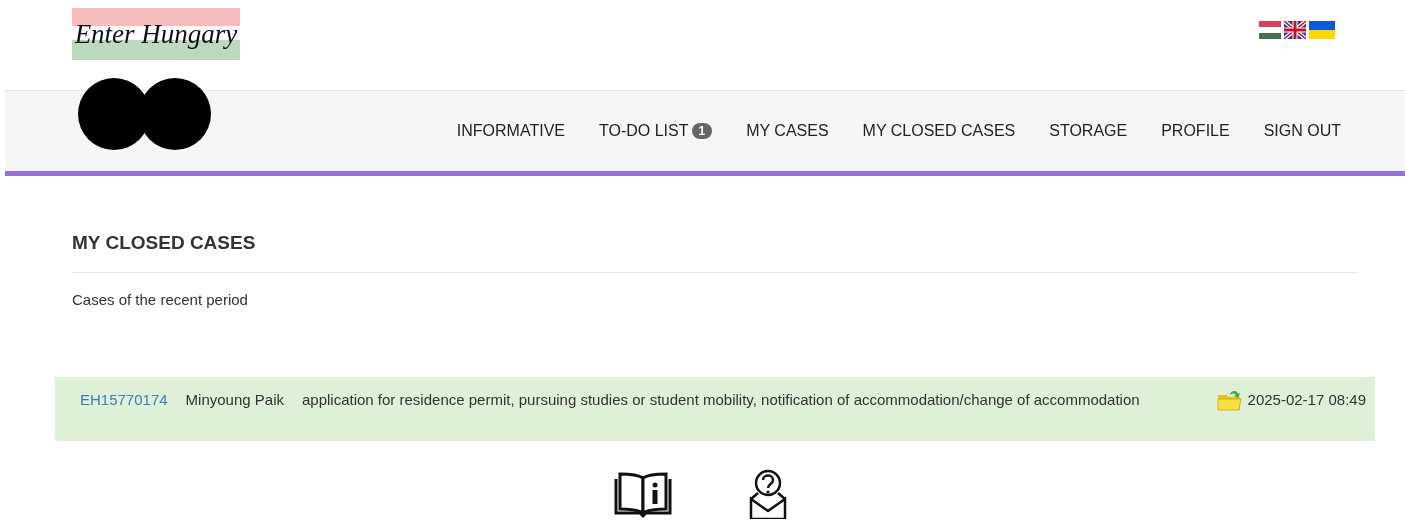 The width and height of the screenshot is (1405, 524). I want to click on nav-link: INFORMATIVE, so click(510, 131).